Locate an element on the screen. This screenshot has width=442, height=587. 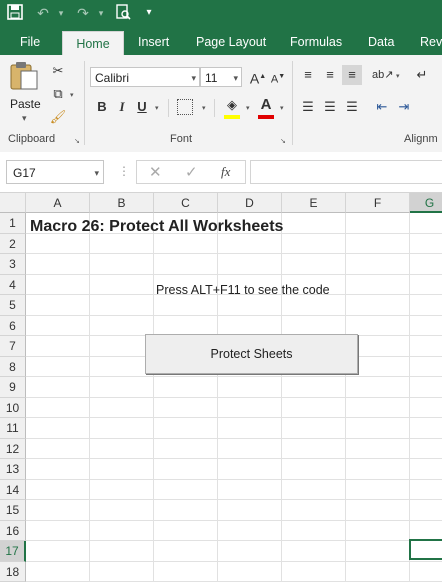
tab-insert: Insert is located at coordinates (153, 41).